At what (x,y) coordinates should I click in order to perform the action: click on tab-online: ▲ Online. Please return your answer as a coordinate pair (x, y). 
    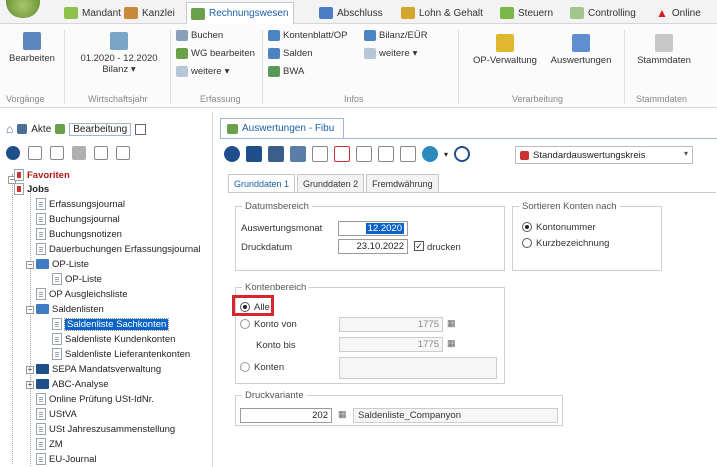
    Looking at the image, I should click on (678, 13).